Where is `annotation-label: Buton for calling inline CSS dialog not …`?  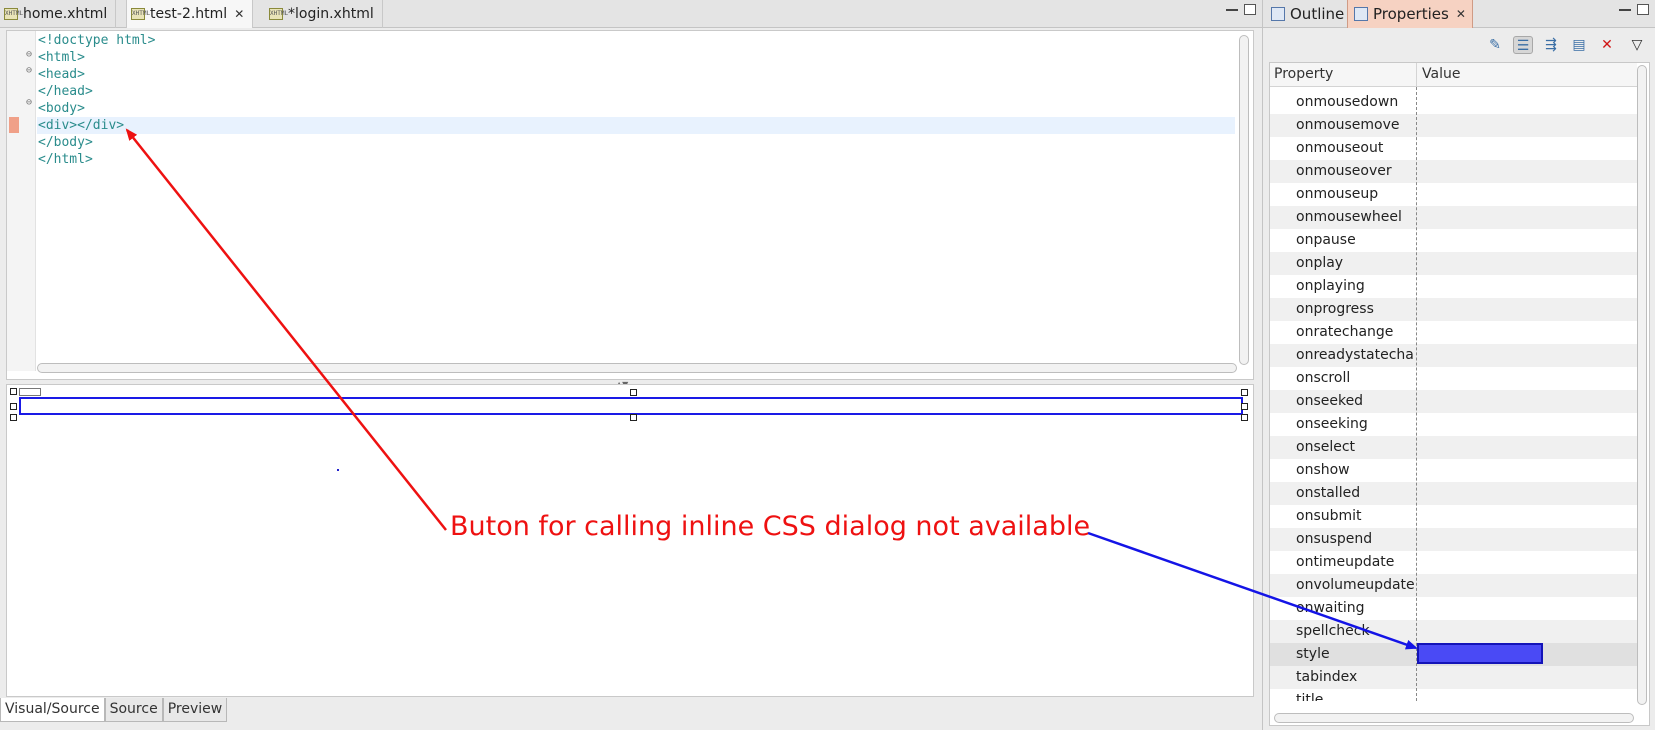 annotation-label: Buton for calling inline CSS dialog not … is located at coordinates (770, 526).